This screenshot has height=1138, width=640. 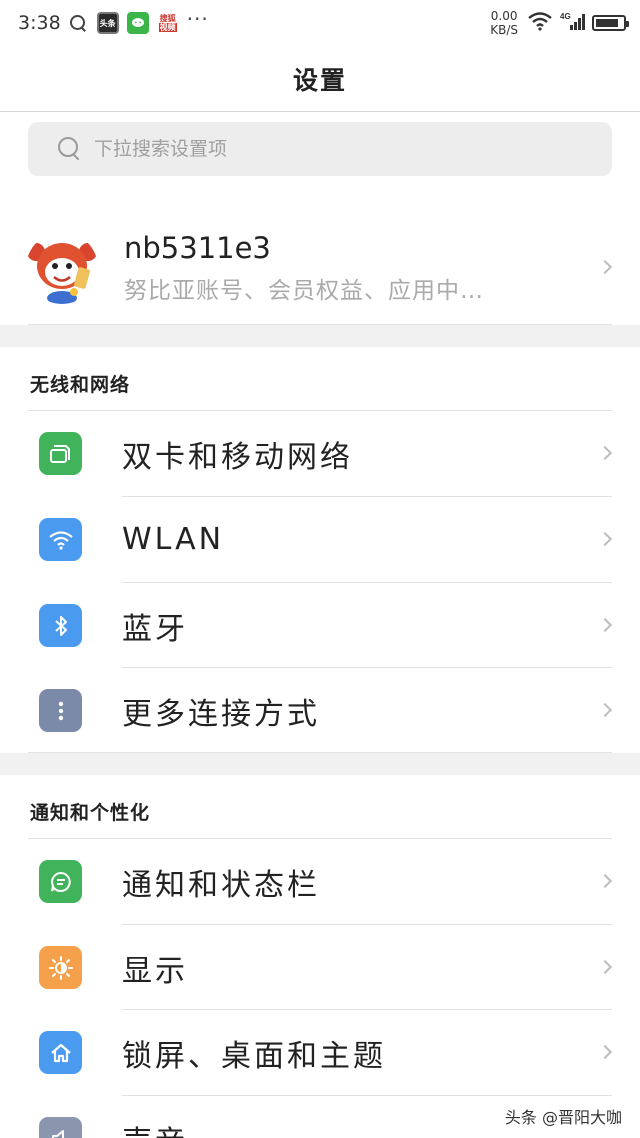 What do you see at coordinates (60, 1127) in the screenshot?
I see `speaker-icon` at bounding box center [60, 1127].